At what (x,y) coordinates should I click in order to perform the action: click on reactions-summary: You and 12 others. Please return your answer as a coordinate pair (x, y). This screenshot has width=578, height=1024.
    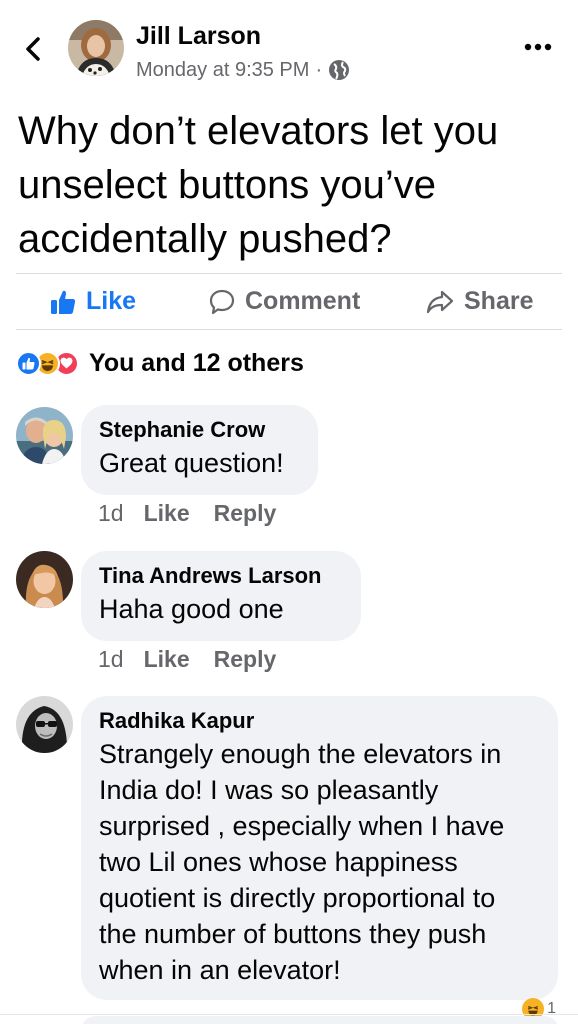
    Looking at the image, I should click on (160, 363).